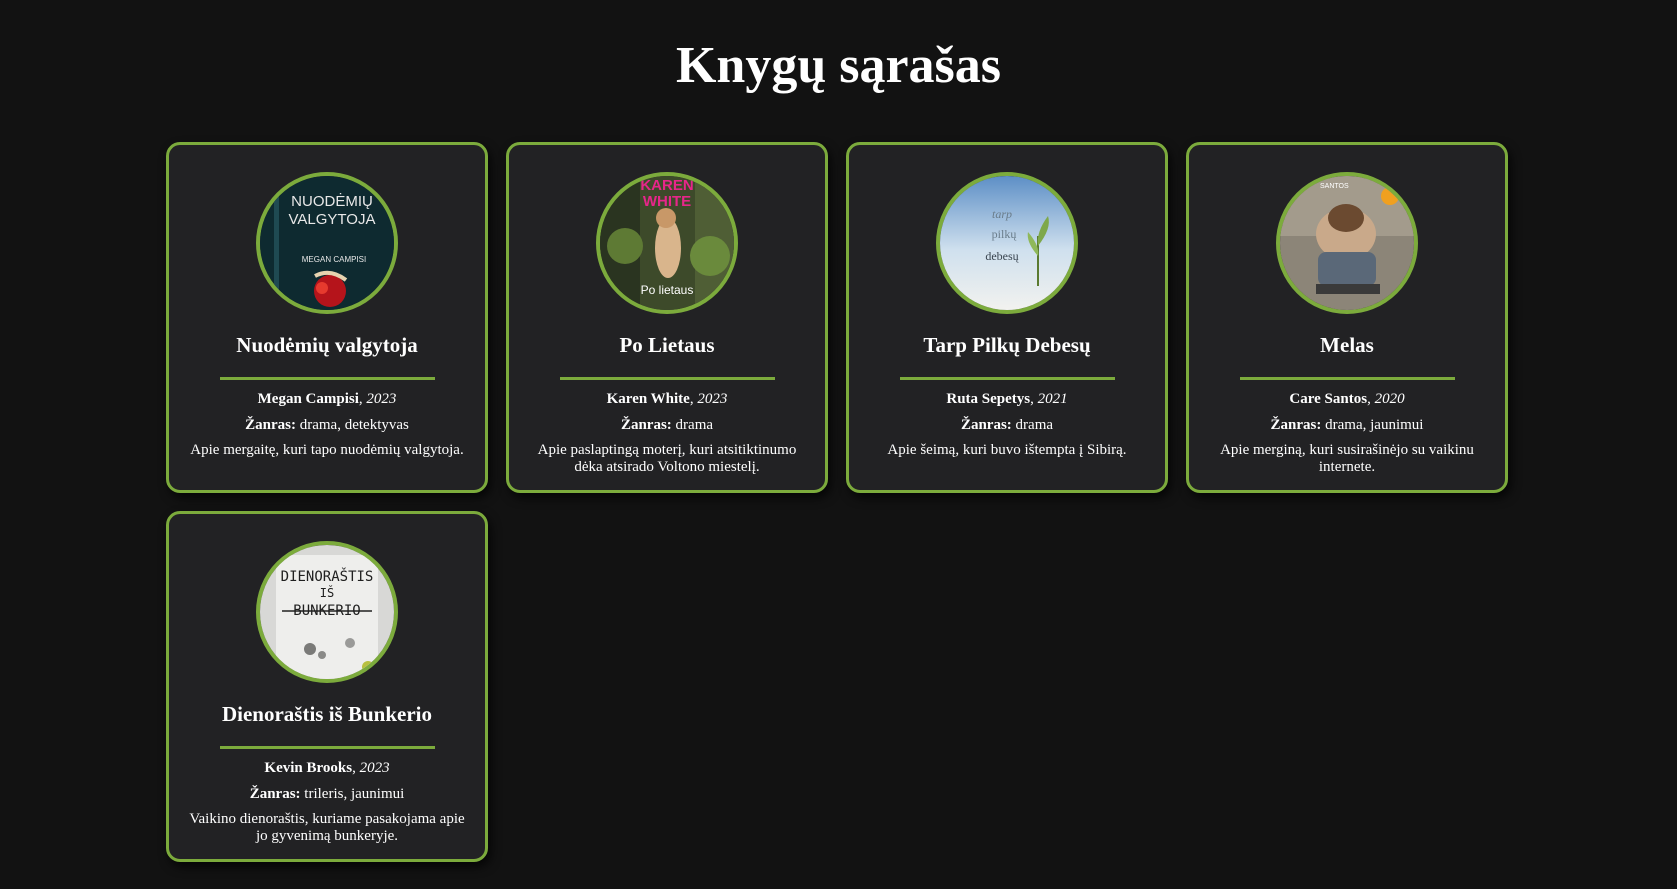  I want to click on book-author: Care Santos, so click(1328, 399).